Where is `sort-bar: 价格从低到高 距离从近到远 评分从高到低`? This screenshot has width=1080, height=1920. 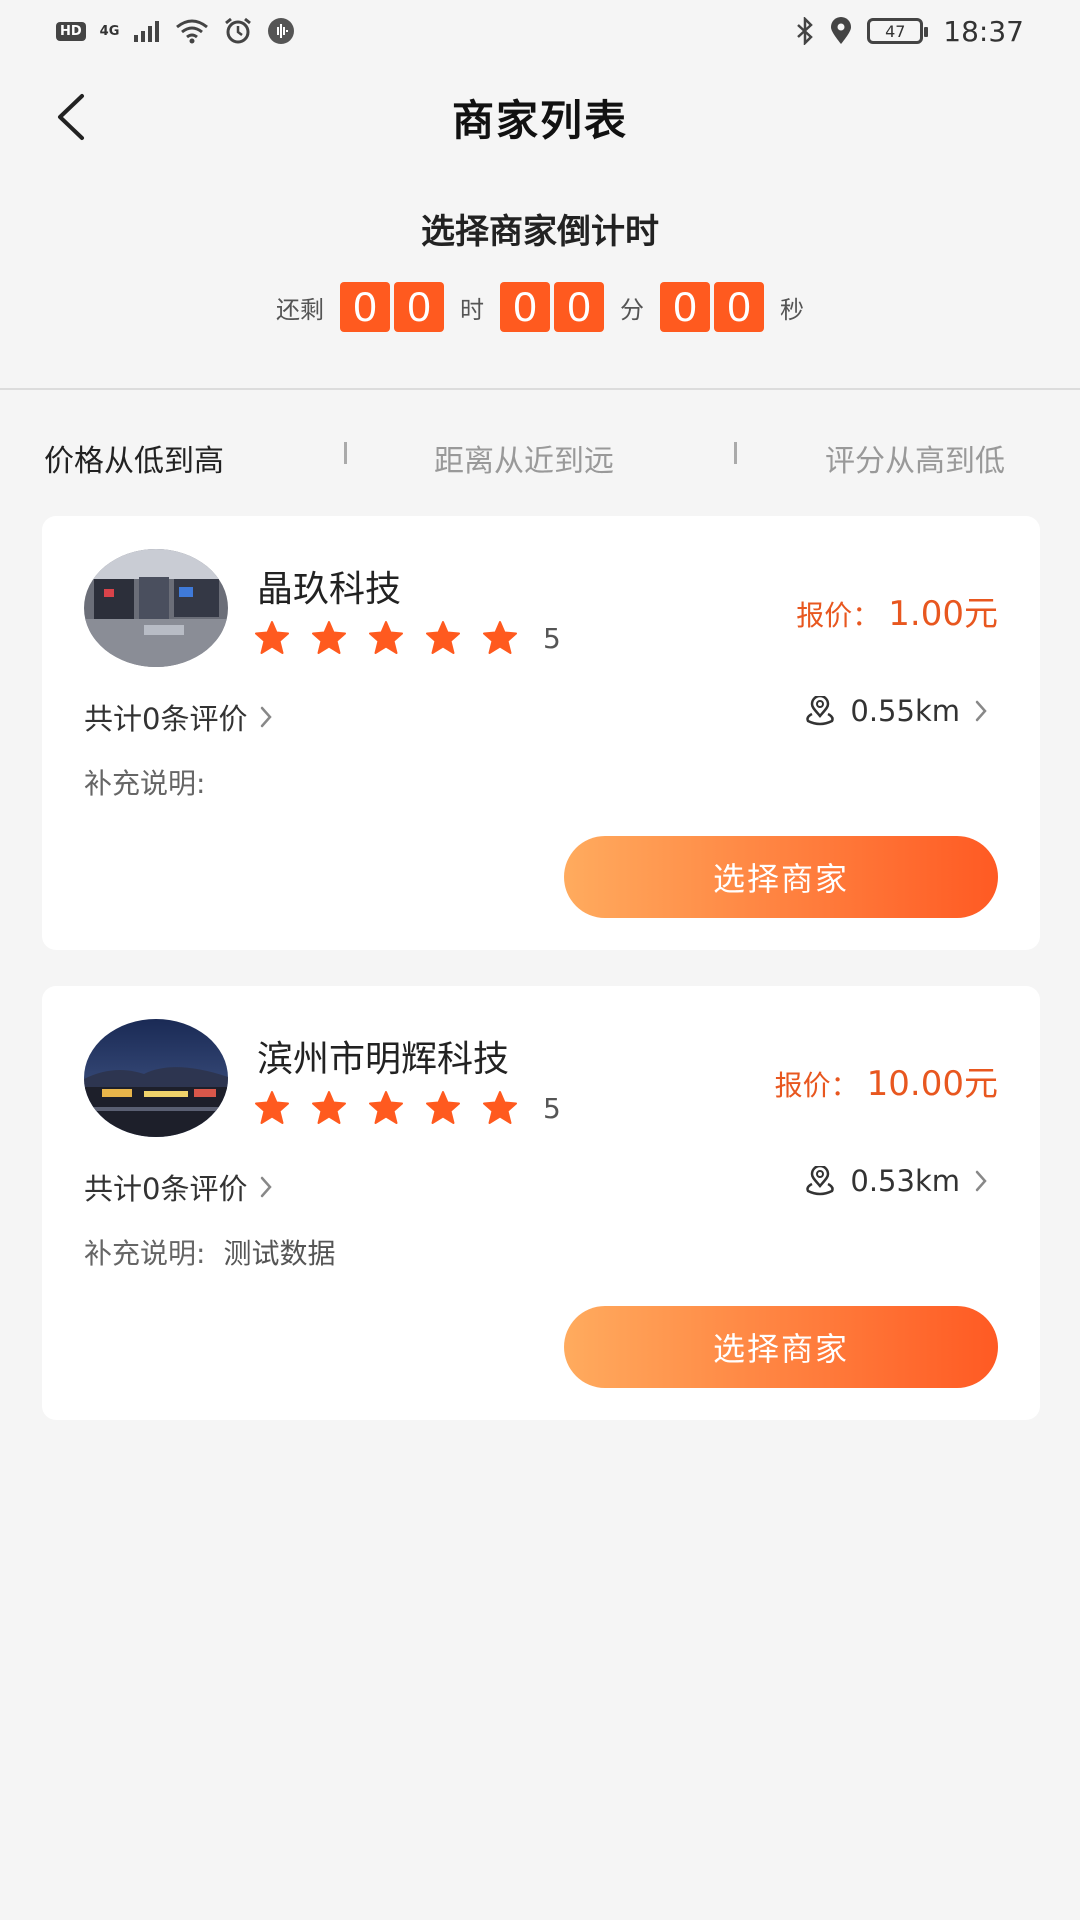
sort-bar: 价格从低到高 距离从近到远 评分从高到低 is located at coordinates (540, 455).